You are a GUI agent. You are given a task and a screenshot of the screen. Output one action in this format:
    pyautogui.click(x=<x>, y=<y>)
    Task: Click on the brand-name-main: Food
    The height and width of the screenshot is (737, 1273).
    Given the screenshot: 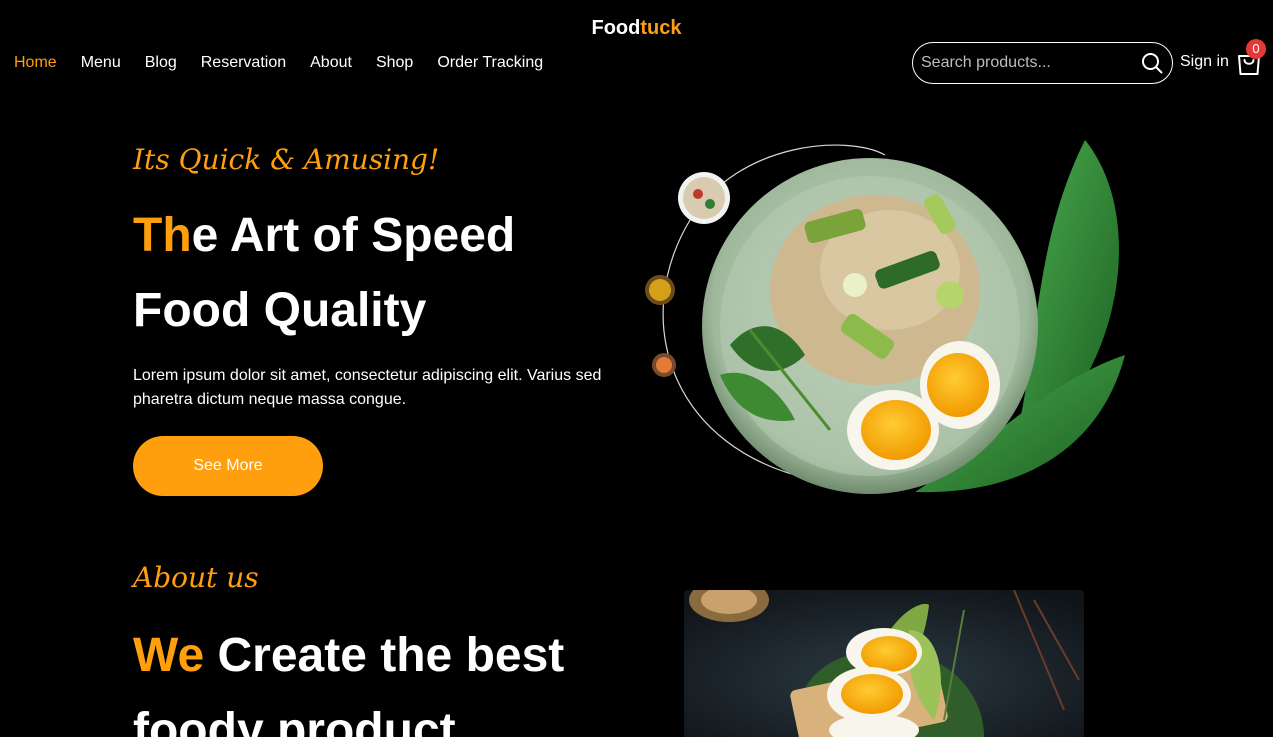 What is the action you would take?
    pyautogui.click(x=616, y=28)
    